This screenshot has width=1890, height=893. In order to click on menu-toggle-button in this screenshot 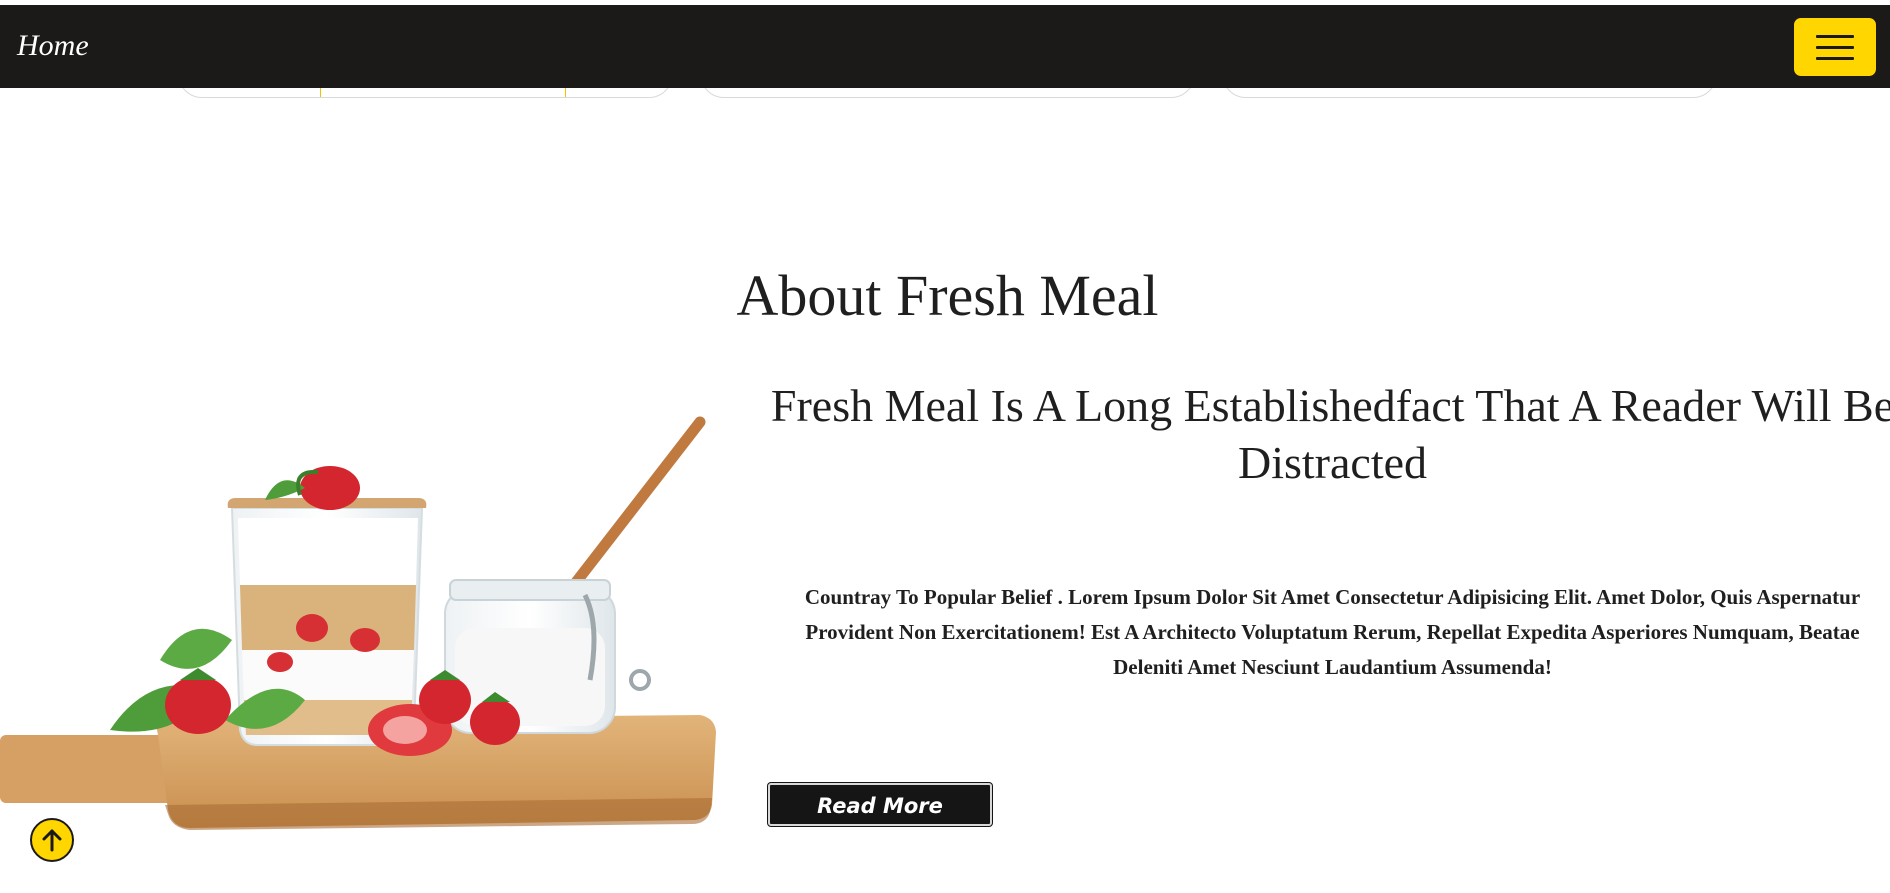, I will do `click(1835, 47)`.